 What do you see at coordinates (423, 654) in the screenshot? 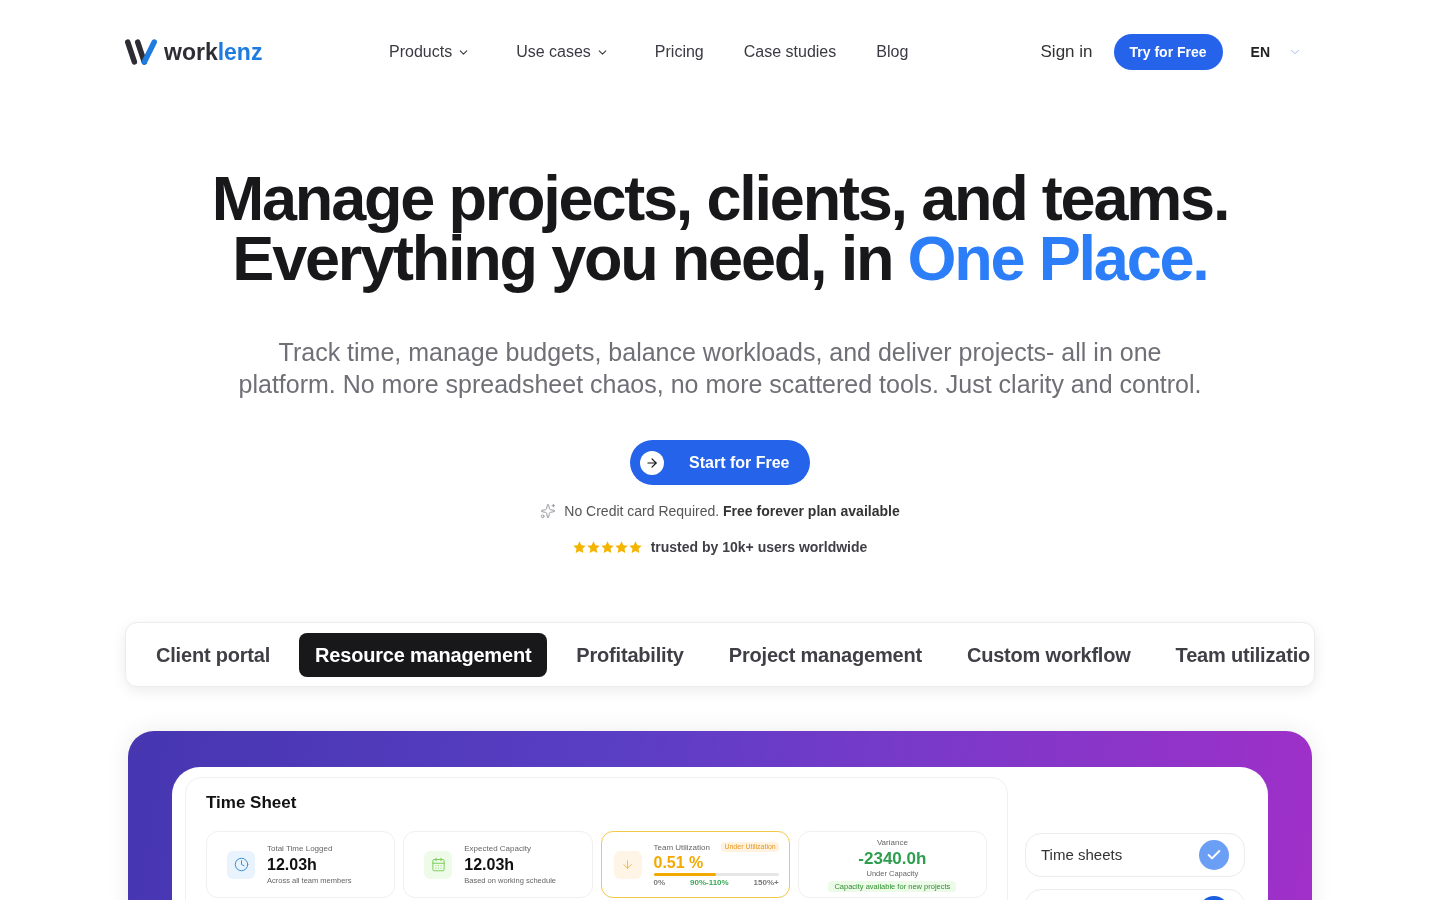
I see `feature-tab: Resource management` at bounding box center [423, 654].